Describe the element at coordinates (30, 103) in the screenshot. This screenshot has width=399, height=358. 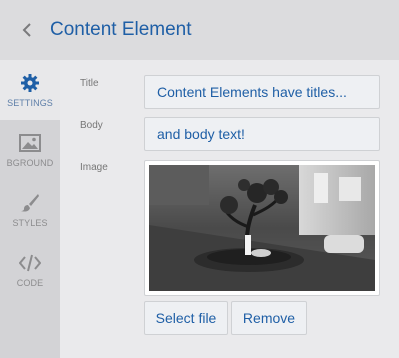
I see `sidebar-item-label: SETTINGS` at that location.